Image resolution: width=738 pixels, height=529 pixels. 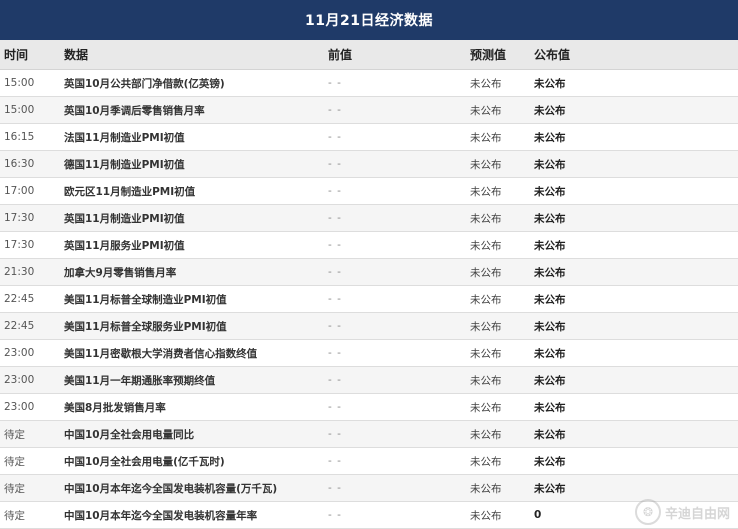 What do you see at coordinates (369, 110) in the screenshot?
I see `table-row: 15:00 英国10月季调后零售销售月率 - - 未公布 未公布` at bounding box center [369, 110].